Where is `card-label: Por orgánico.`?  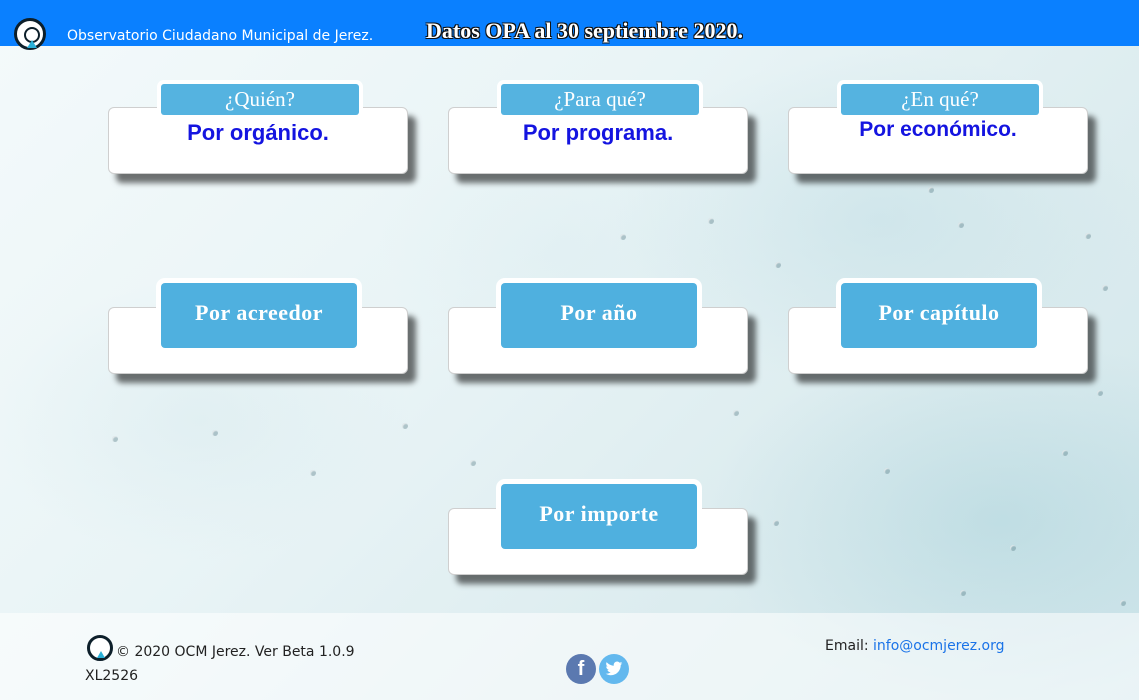 card-label: Por orgánico. is located at coordinates (258, 132).